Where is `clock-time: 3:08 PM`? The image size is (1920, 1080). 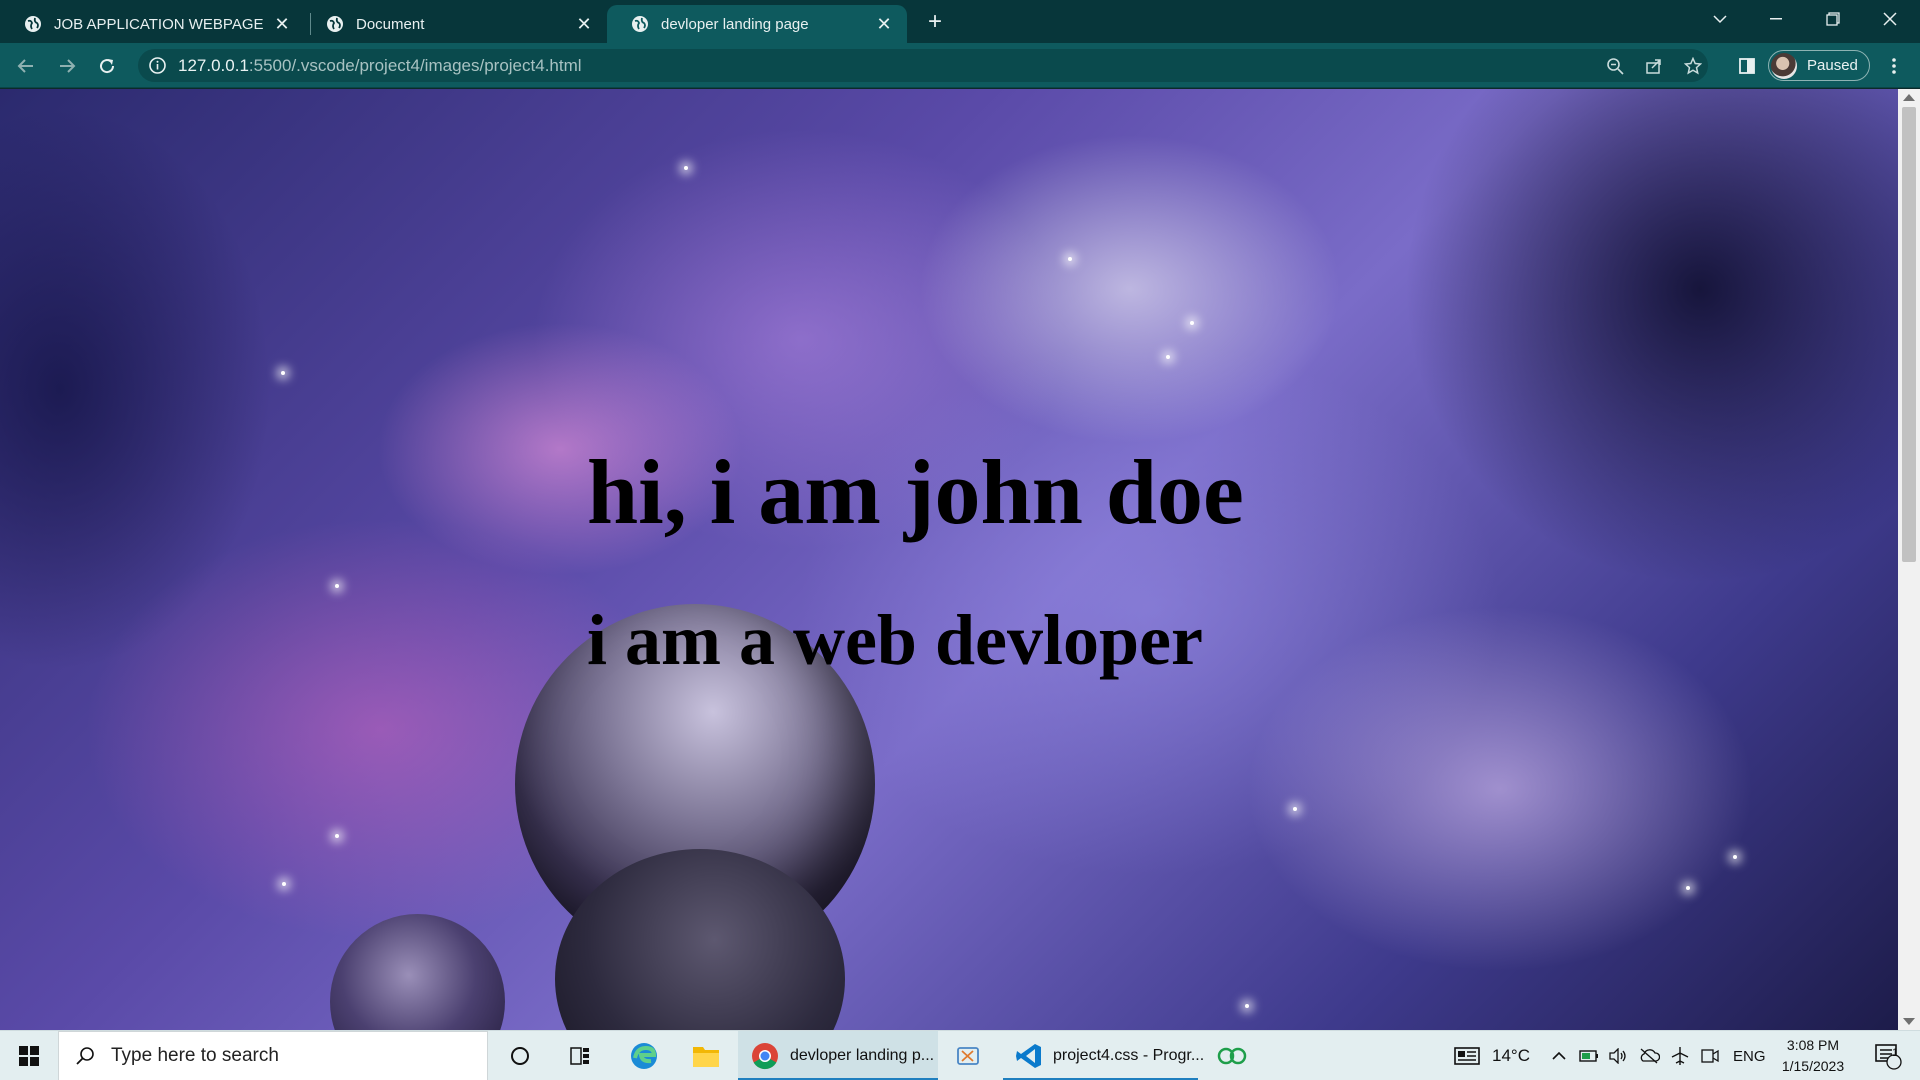
clock-time: 3:08 PM is located at coordinates (1813, 1045).